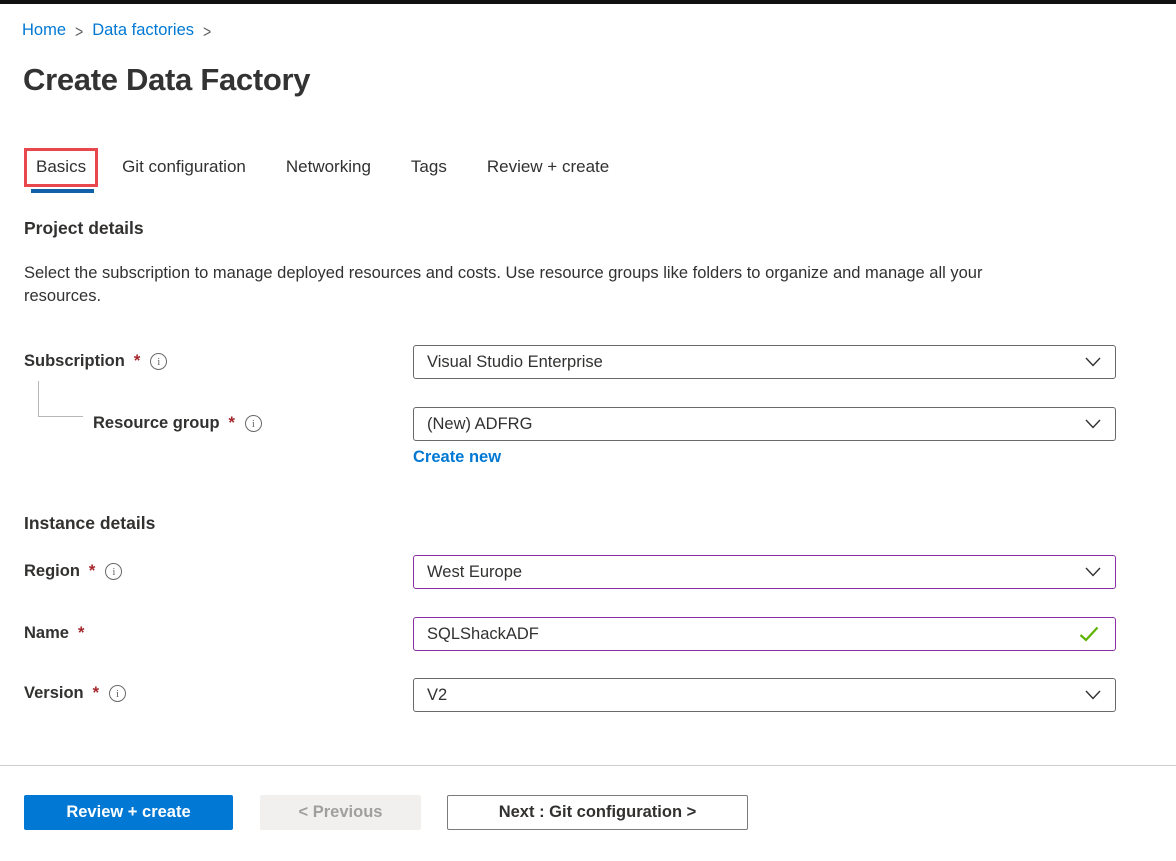 This screenshot has width=1176, height=861. I want to click on subscription-label-text: Subscription, so click(74, 361).